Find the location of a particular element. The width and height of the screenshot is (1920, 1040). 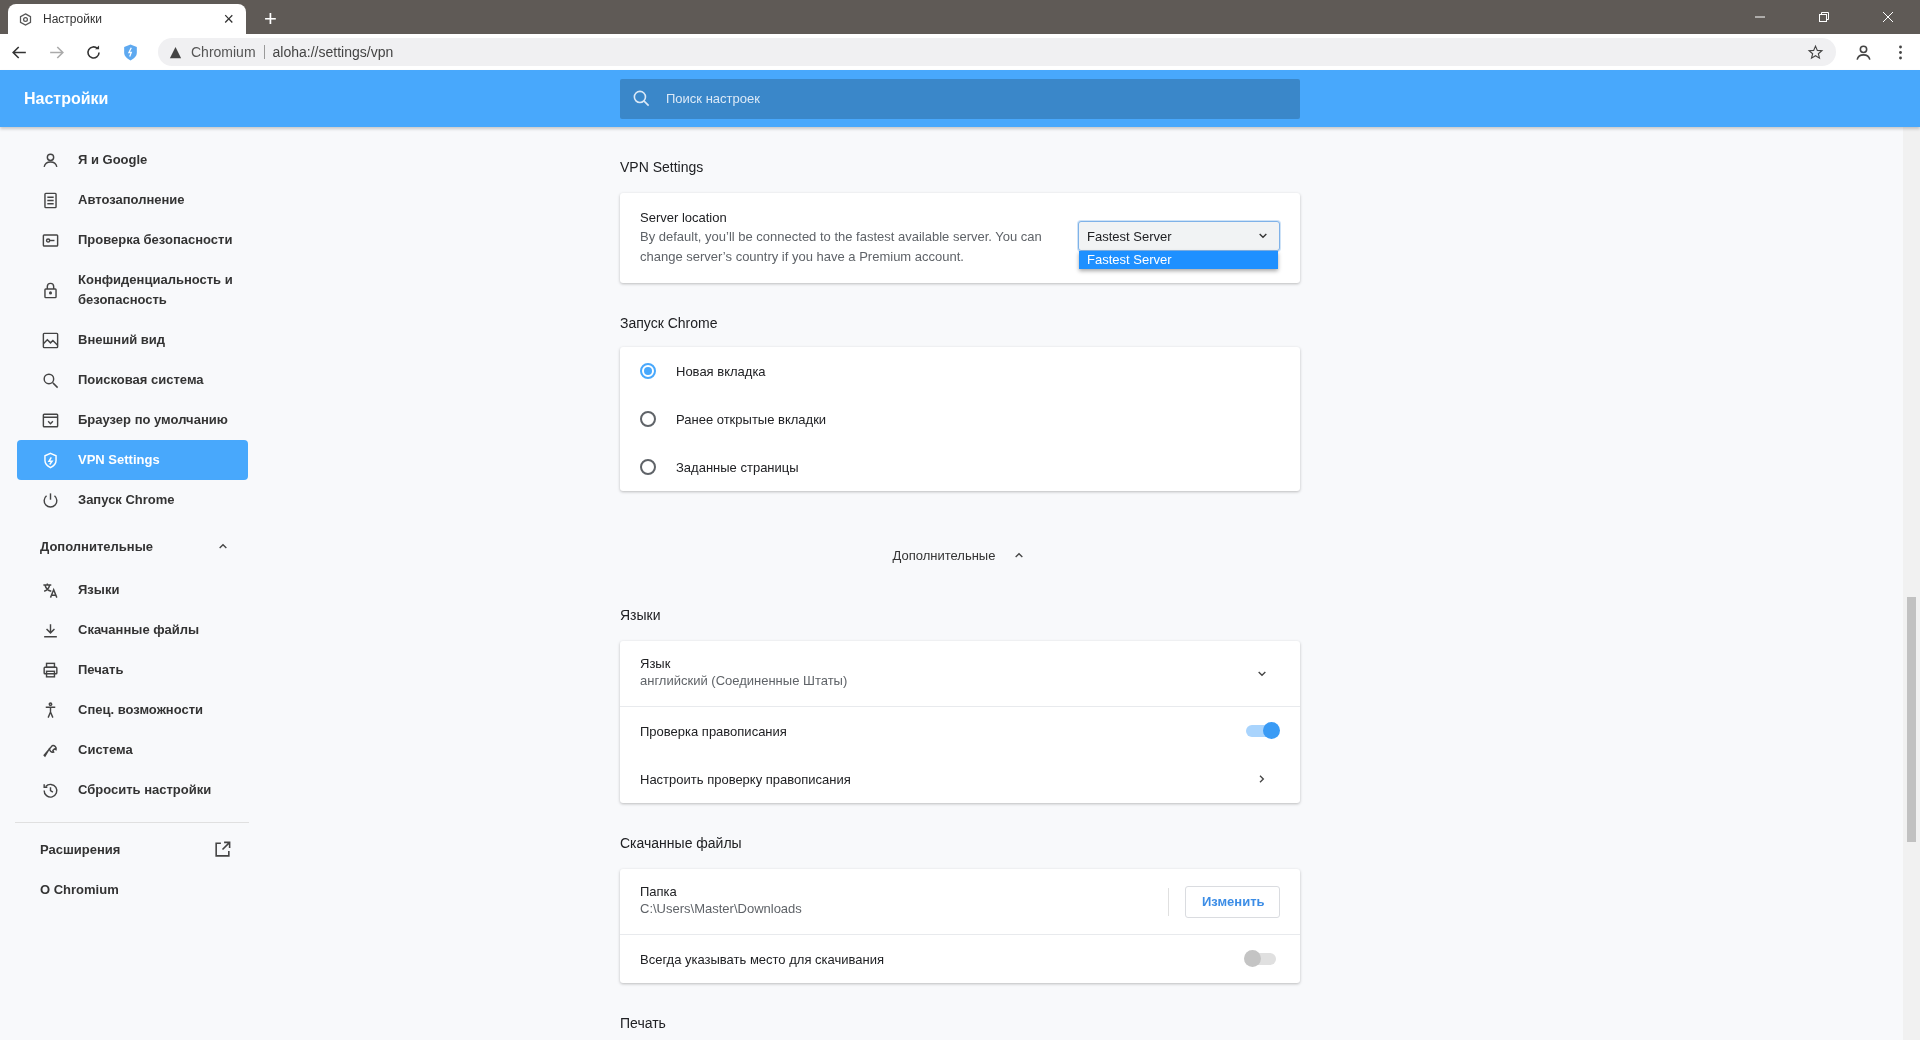

radio-label: Заданные страницы is located at coordinates (737, 467).